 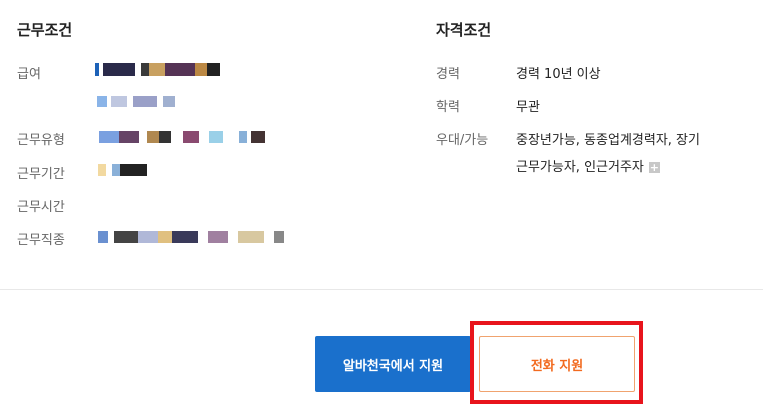 I want to click on expand-plus-icon: +, so click(x=654, y=167).